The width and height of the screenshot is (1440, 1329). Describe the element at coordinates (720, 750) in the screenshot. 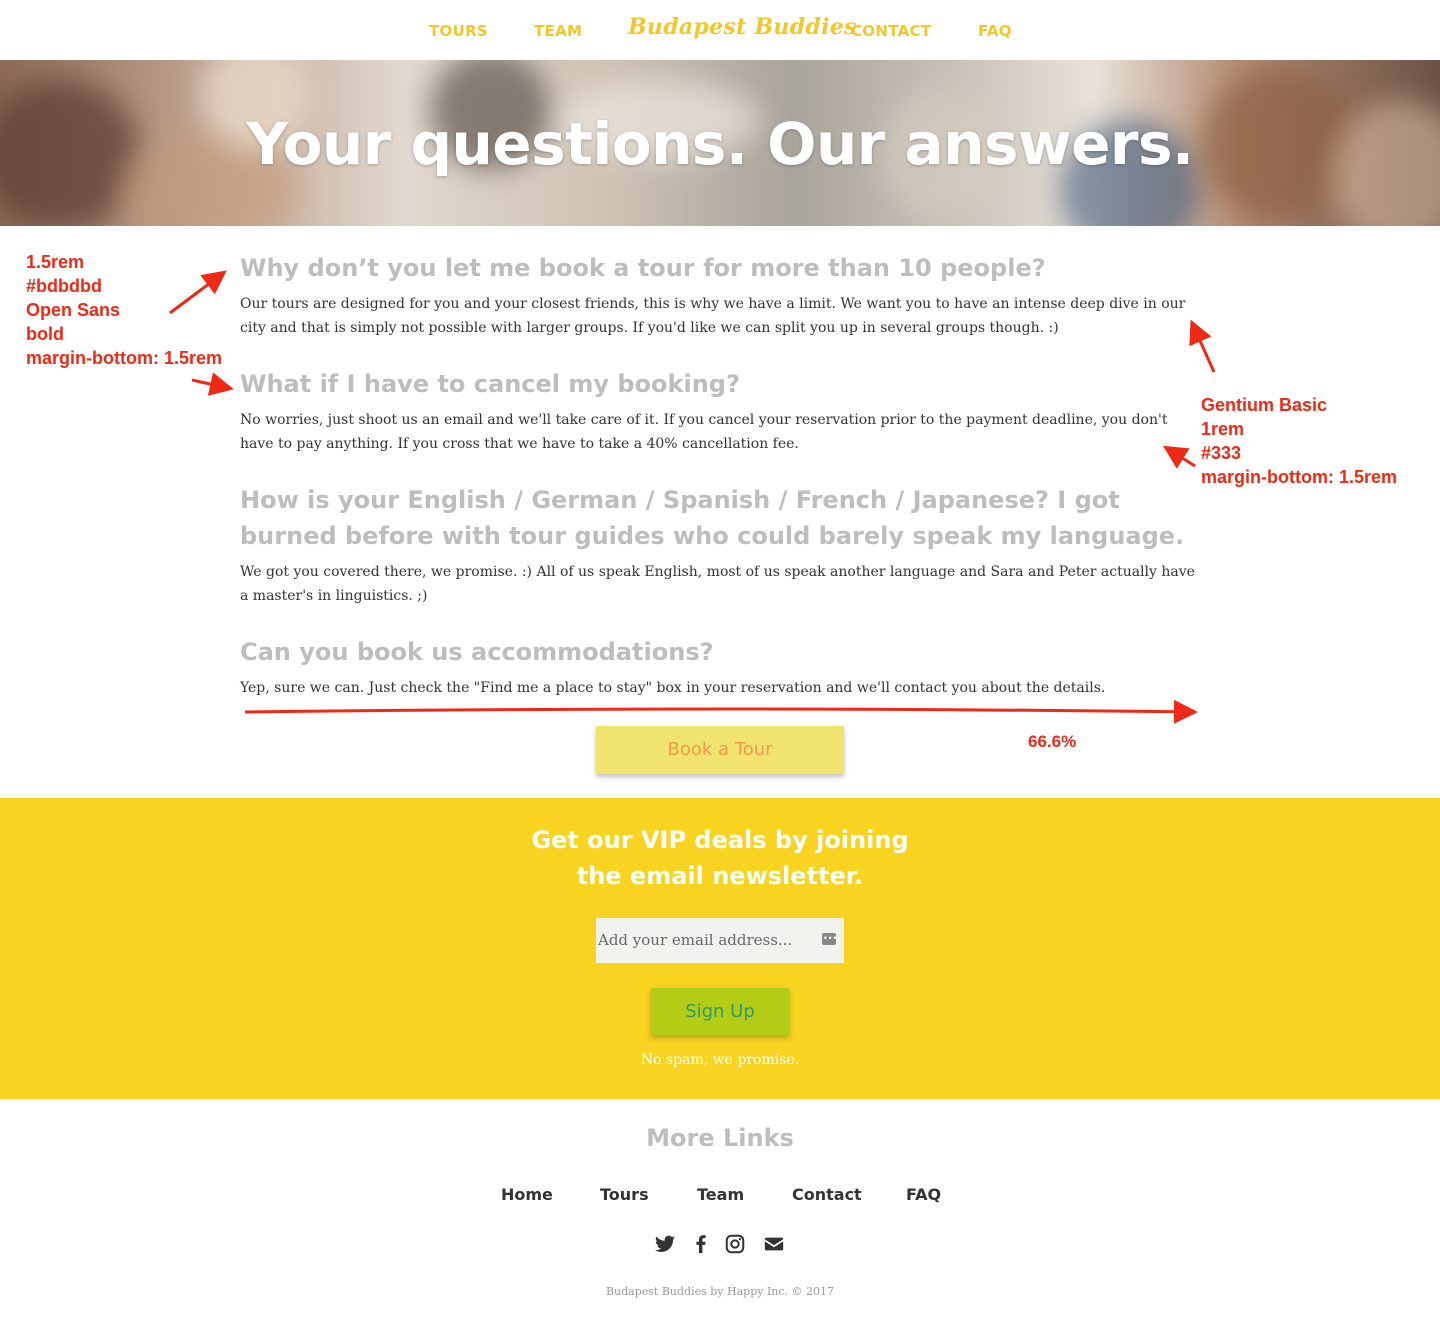

I see `book-tour-button: Book a Tour` at that location.